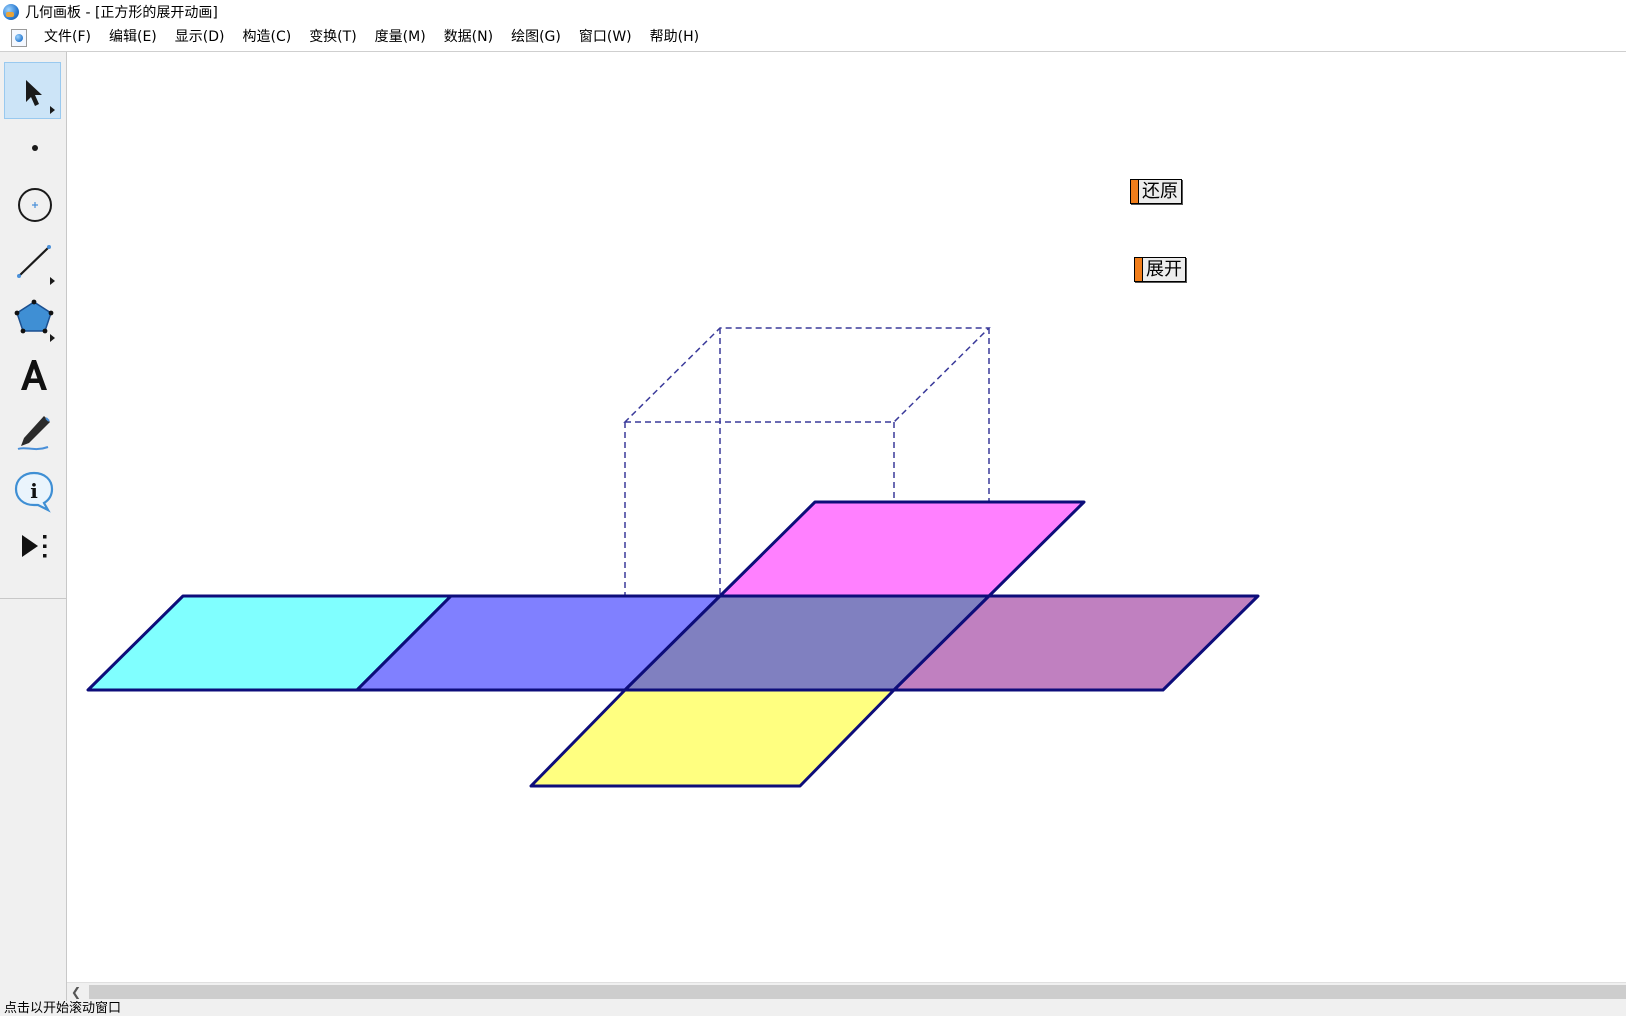  I want to click on polygon-tool, so click(32, 318).